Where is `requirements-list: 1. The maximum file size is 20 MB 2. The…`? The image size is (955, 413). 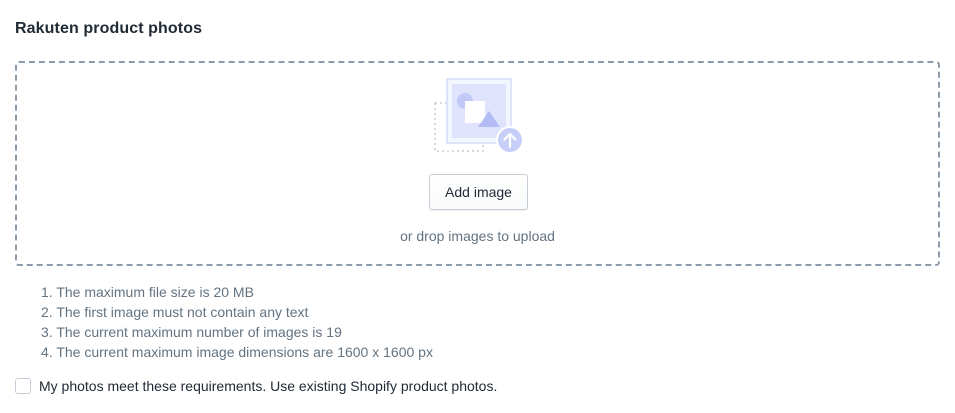 requirements-list: 1. The maximum file size is 20 MB 2. The… is located at coordinates (237, 322).